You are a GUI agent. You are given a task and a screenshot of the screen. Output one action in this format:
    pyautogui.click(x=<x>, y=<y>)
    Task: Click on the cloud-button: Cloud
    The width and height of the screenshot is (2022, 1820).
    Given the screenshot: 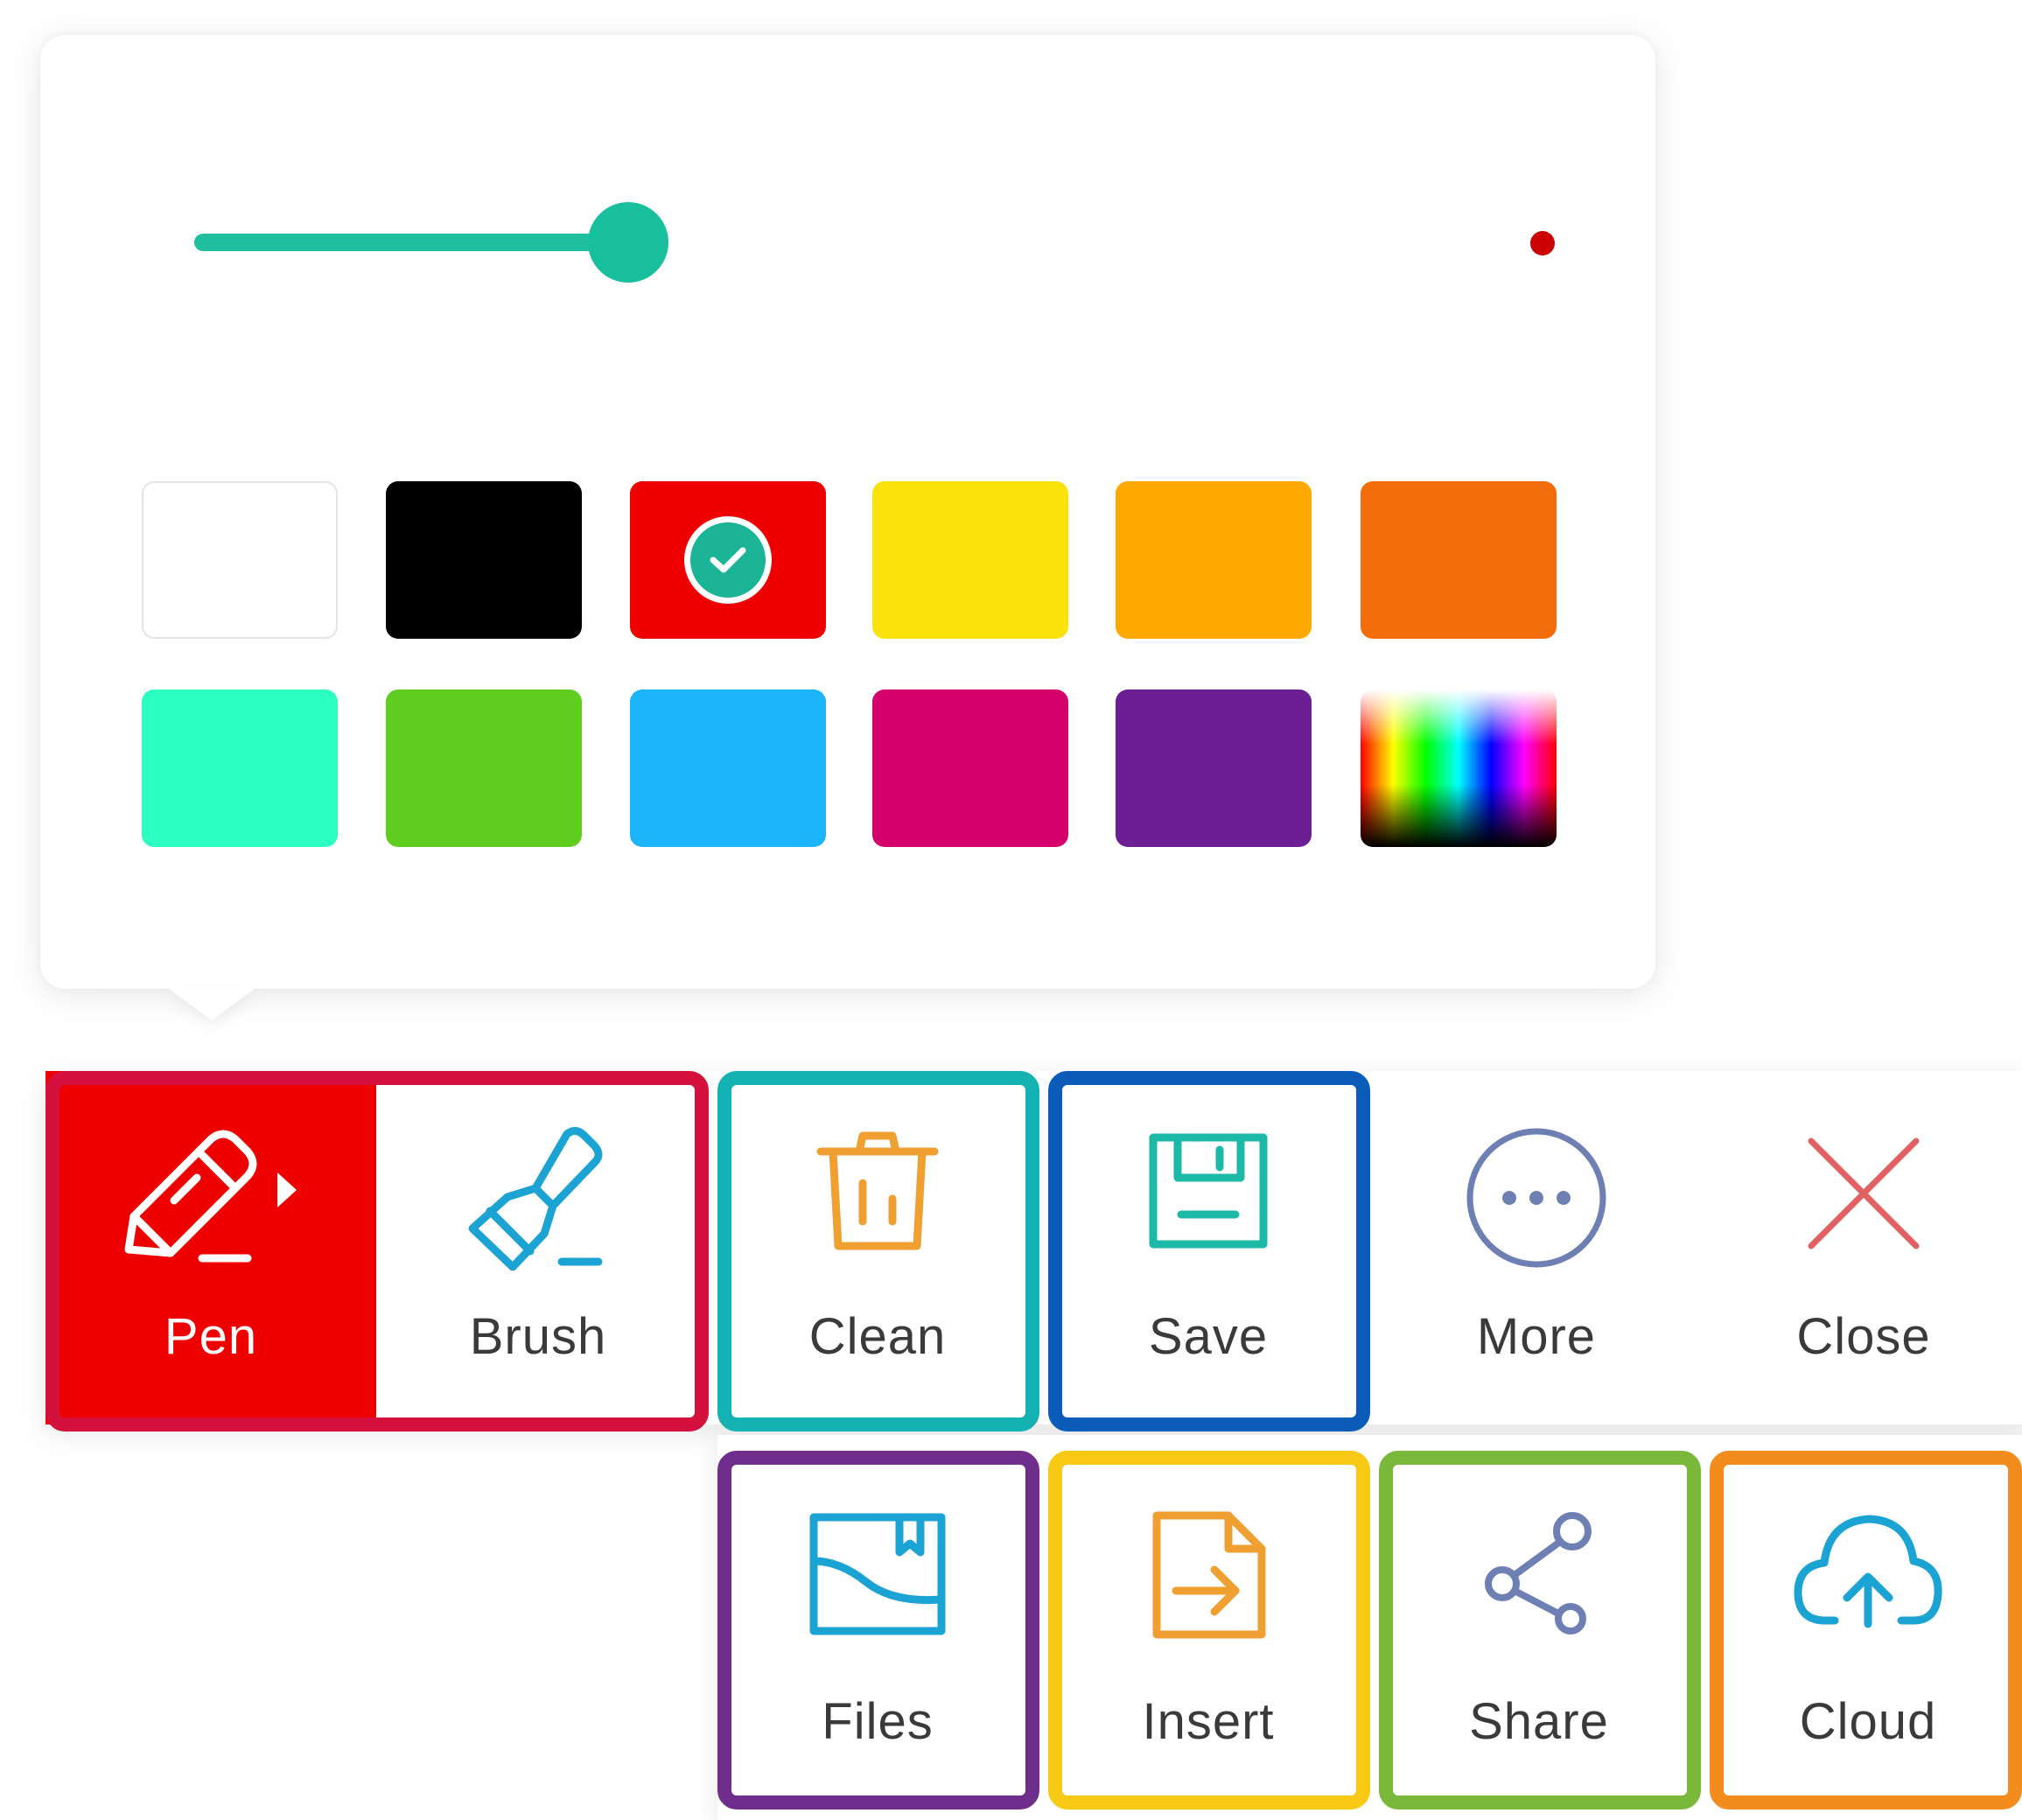 What is the action you would take?
    pyautogui.click(x=1868, y=1629)
    